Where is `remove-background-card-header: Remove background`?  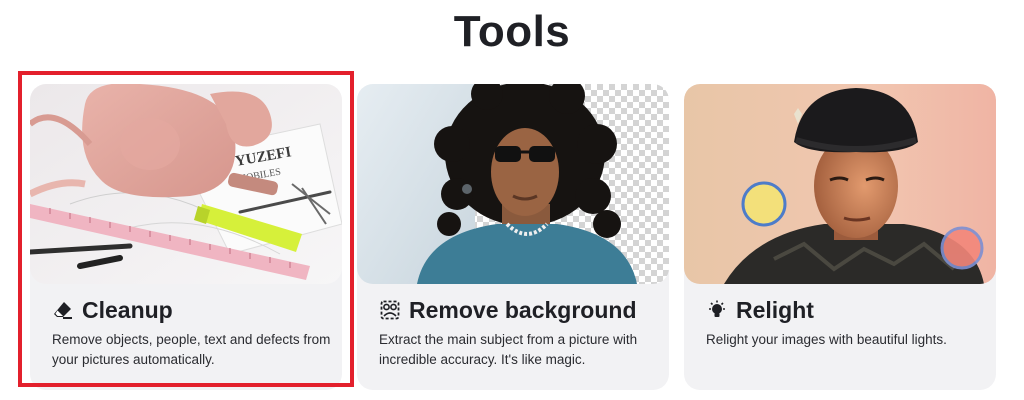
remove-background-card-header: Remove background is located at coordinates (508, 310).